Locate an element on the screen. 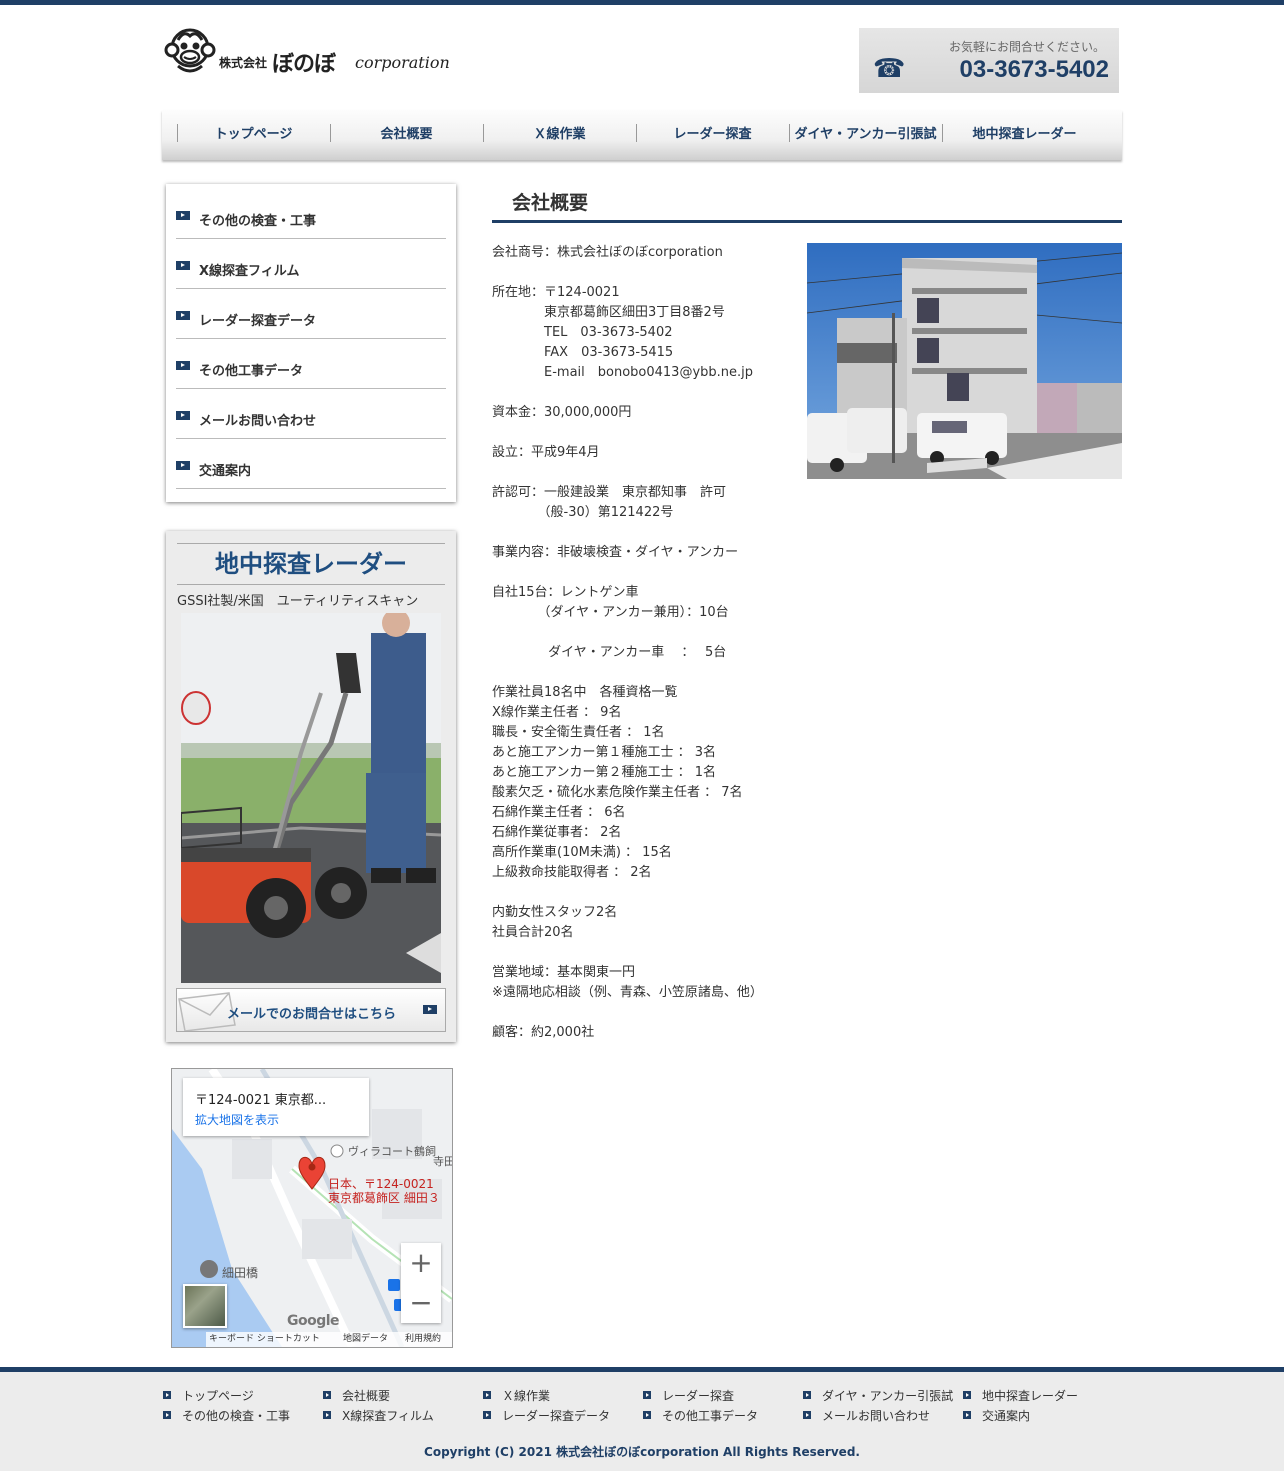 The width and height of the screenshot is (1284, 1471). info-line: E-mail bonobo0413@ybb.ne.jp is located at coordinates (623, 372).